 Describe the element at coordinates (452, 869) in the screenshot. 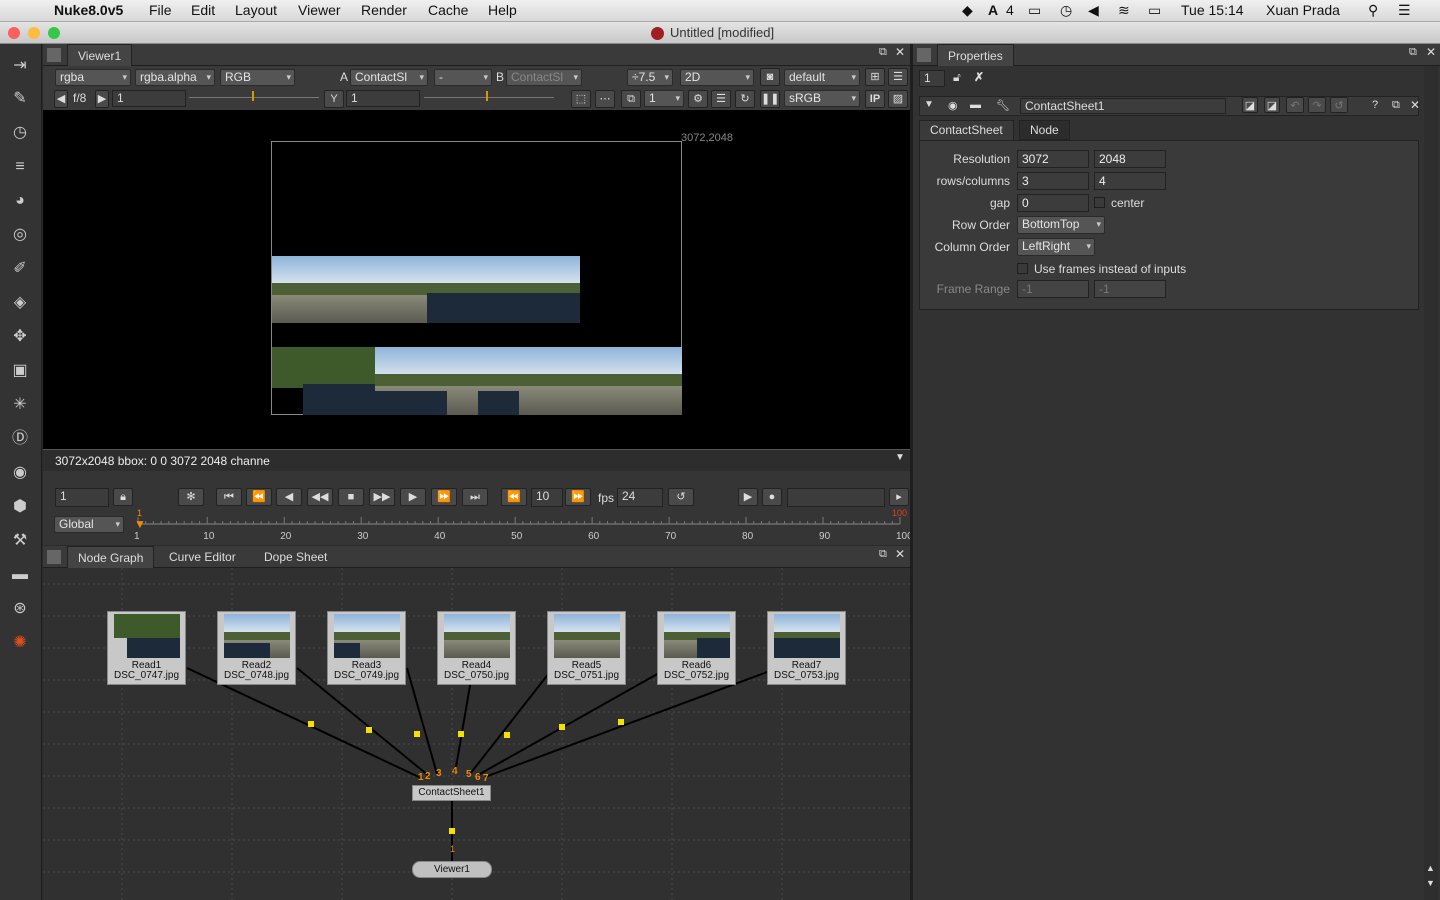

I see `viewer-node: Viewer1` at that location.